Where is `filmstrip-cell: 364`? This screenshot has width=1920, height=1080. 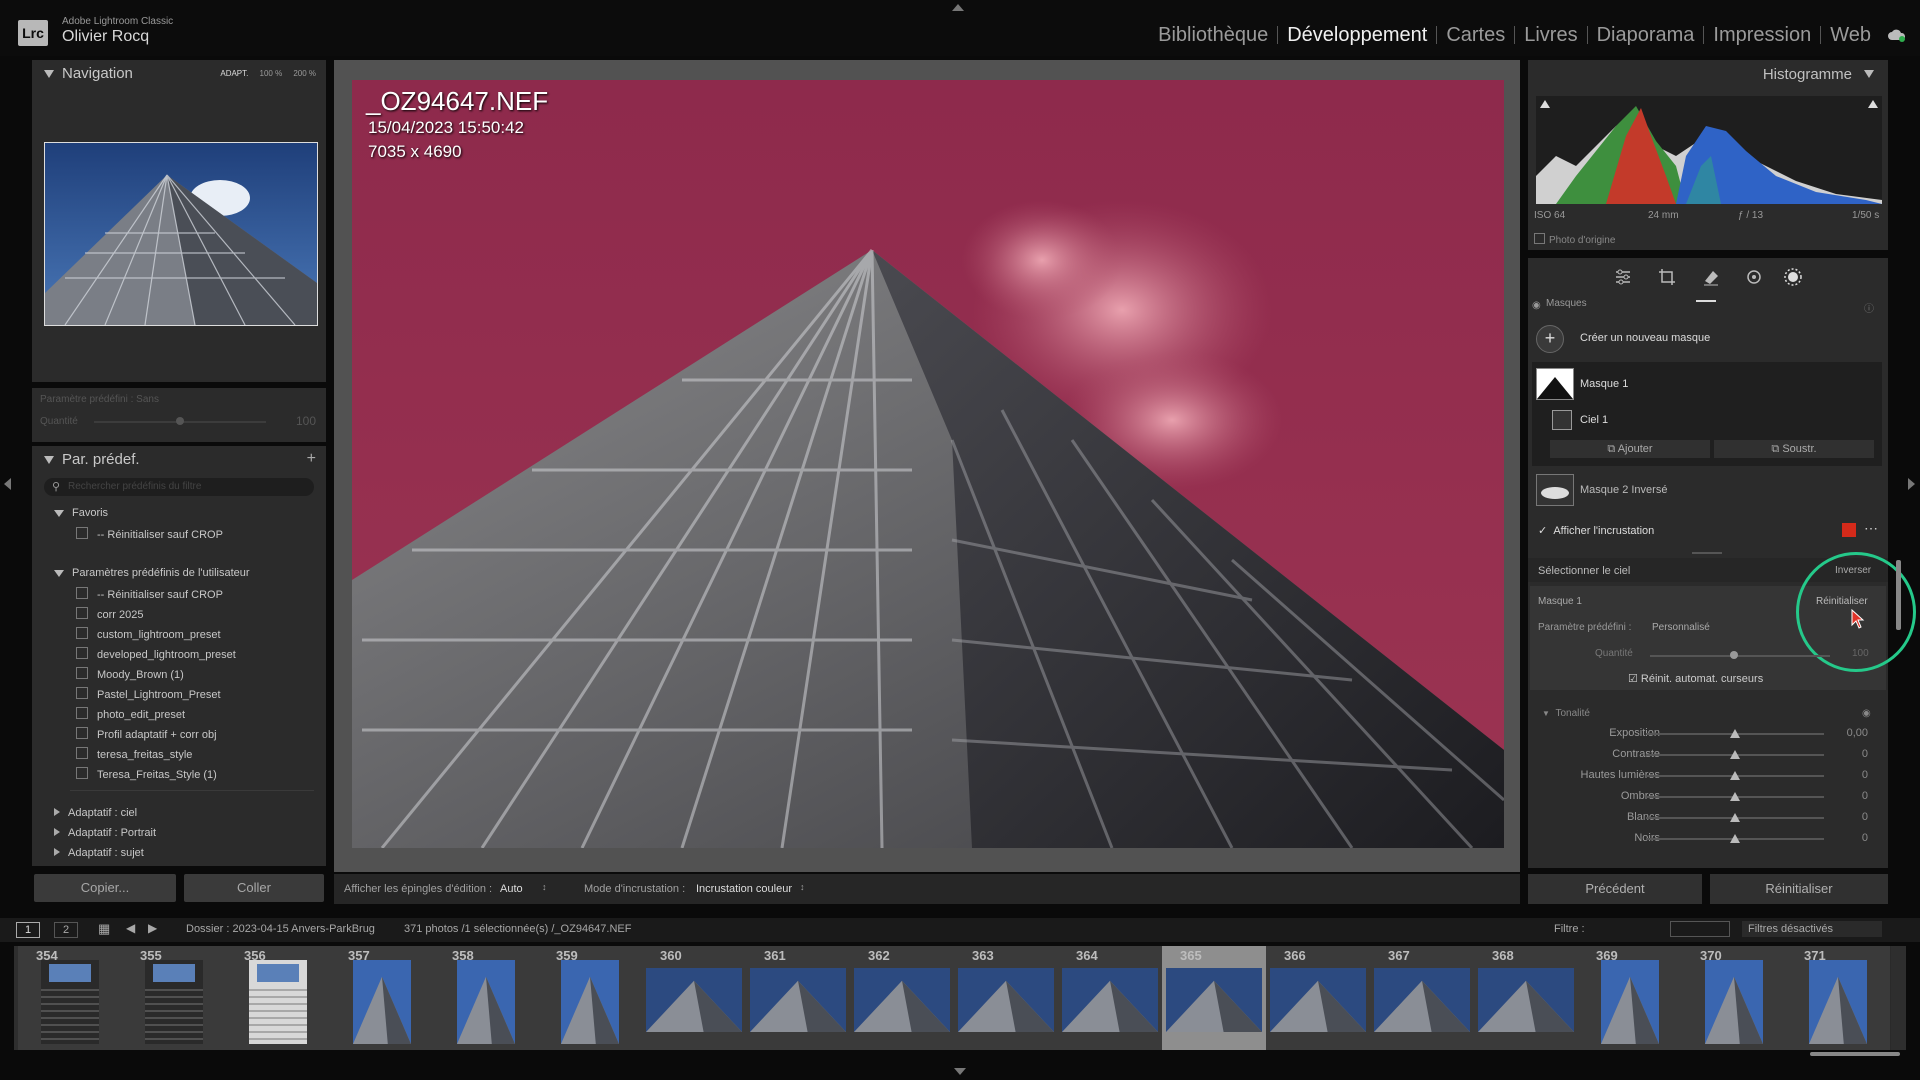
filmstrip-cell: 364 is located at coordinates (1110, 998).